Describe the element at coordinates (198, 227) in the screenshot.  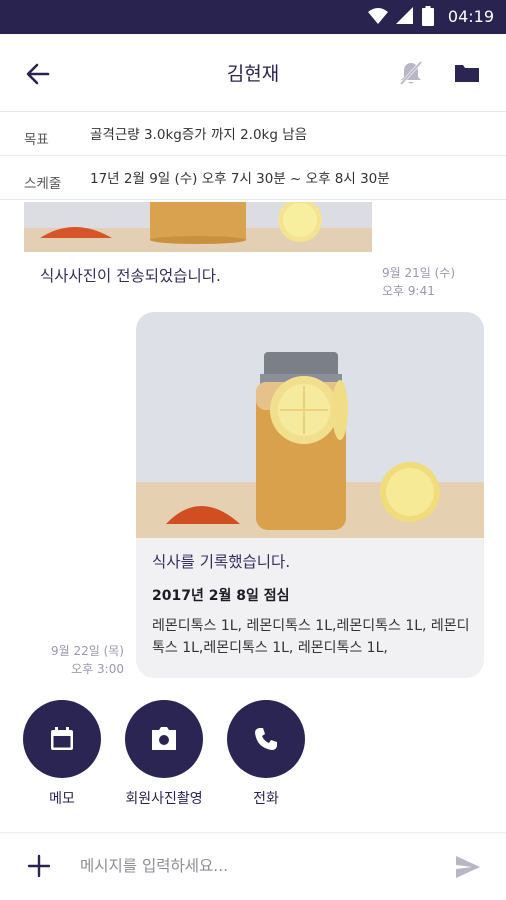
I see `meal-photo-previous` at that location.